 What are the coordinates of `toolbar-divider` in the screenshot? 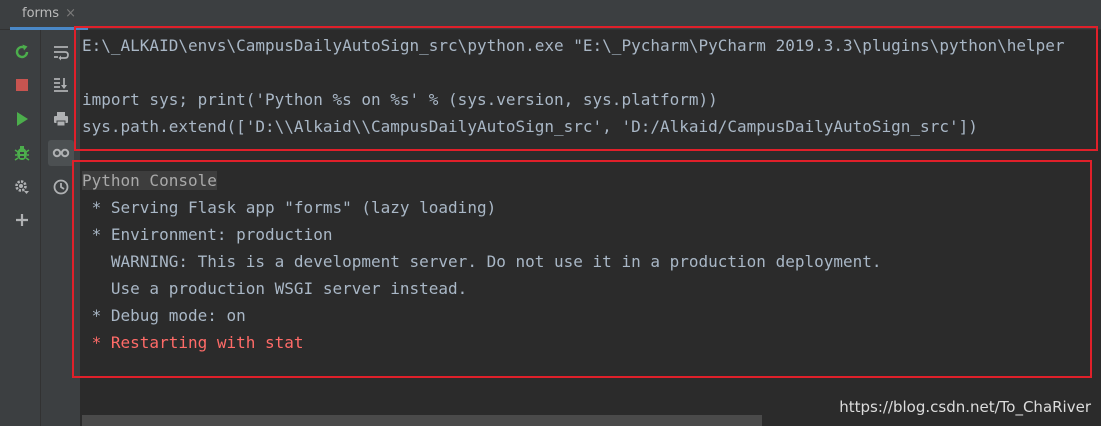 It's located at (40, 228).